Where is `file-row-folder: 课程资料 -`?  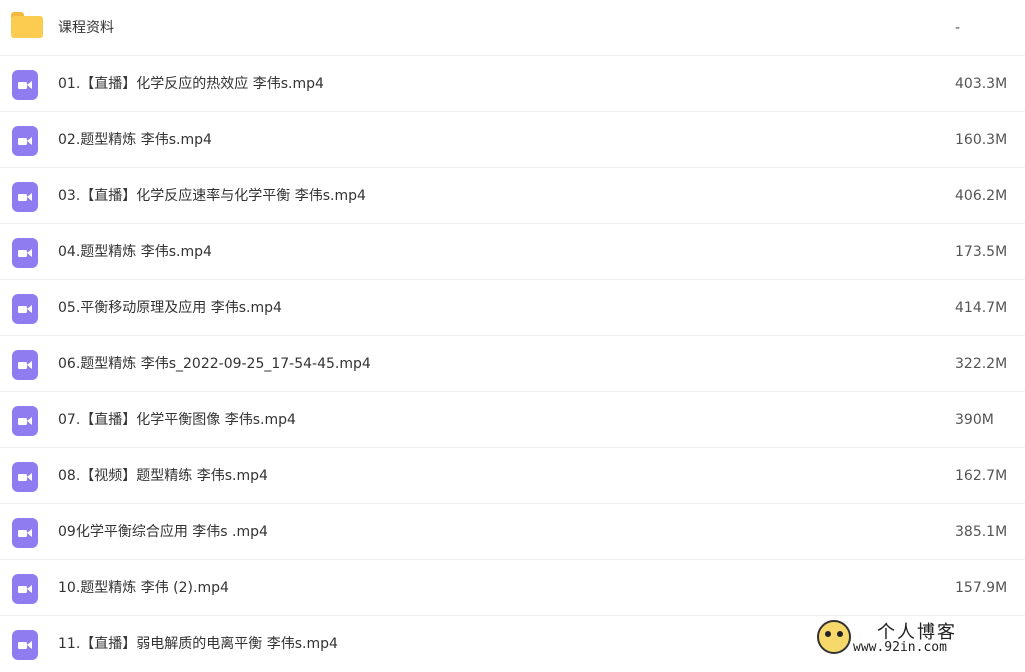
file-row-folder: 课程资料 - is located at coordinates (512, 28).